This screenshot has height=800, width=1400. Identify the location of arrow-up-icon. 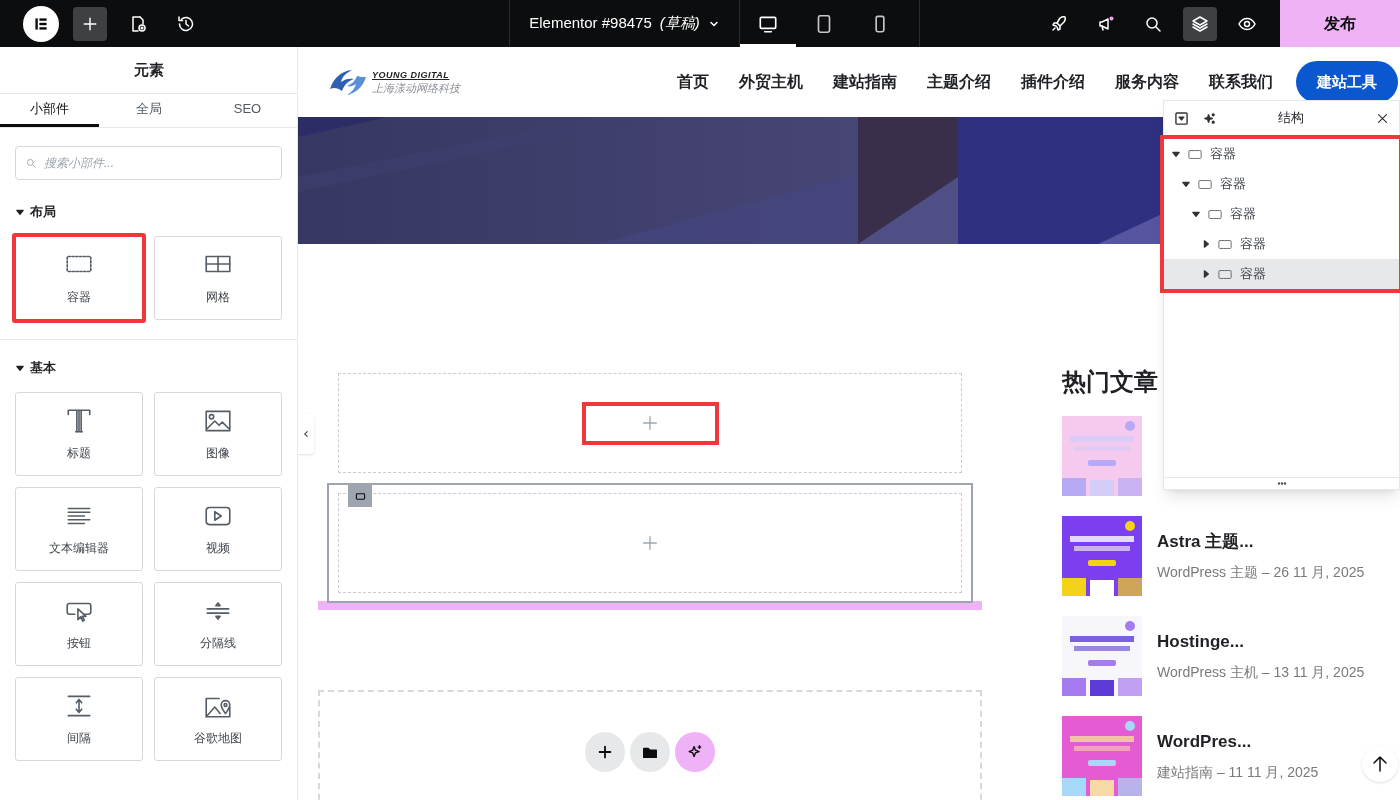
(1380, 764).